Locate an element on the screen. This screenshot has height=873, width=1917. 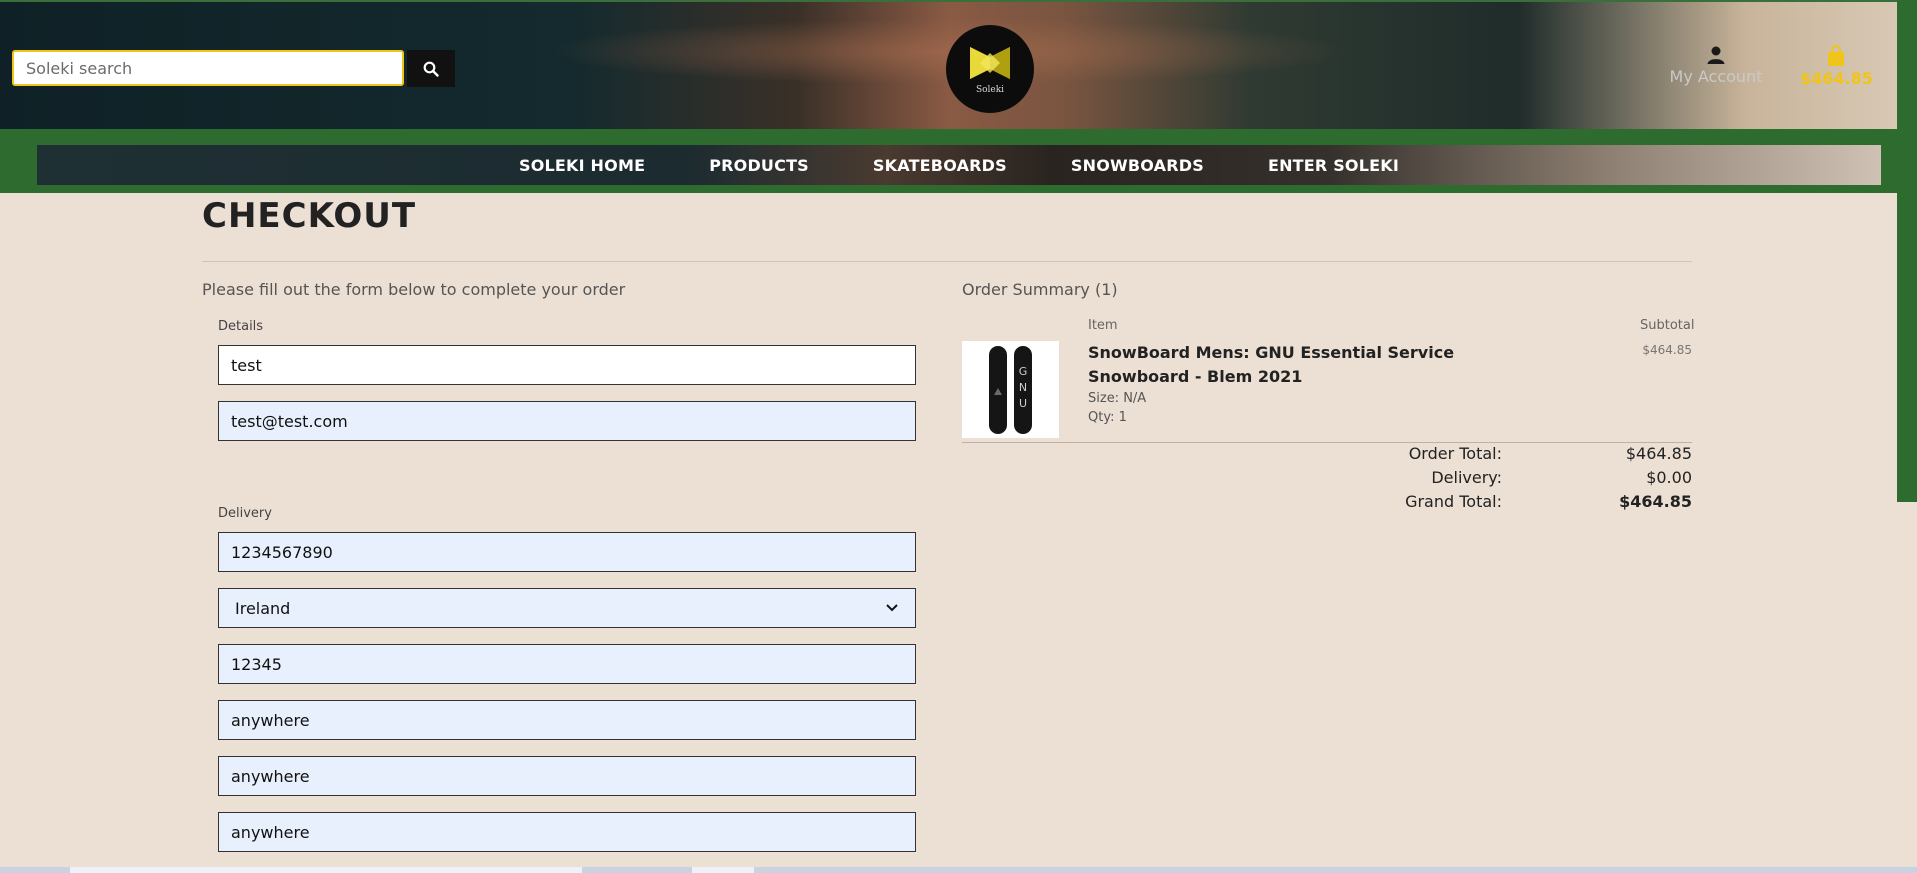
delivery-label: Delivery is located at coordinates (245, 513).